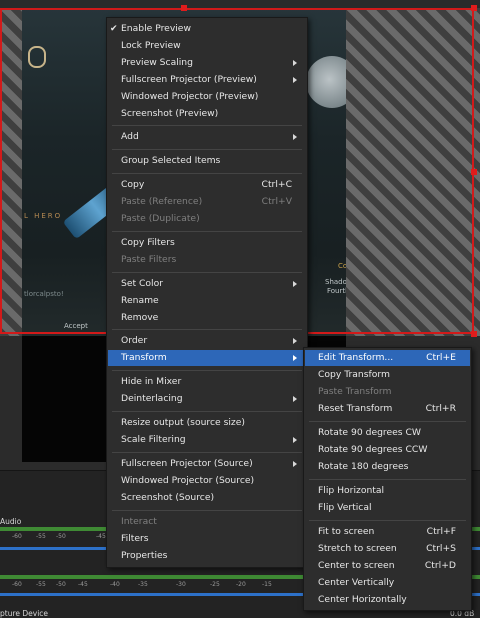 This screenshot has height=618, width=480. I want to click on menu-item-rotate-90-degrees-ccw: Rotate 90 degrees CCW, so click(387, 450).